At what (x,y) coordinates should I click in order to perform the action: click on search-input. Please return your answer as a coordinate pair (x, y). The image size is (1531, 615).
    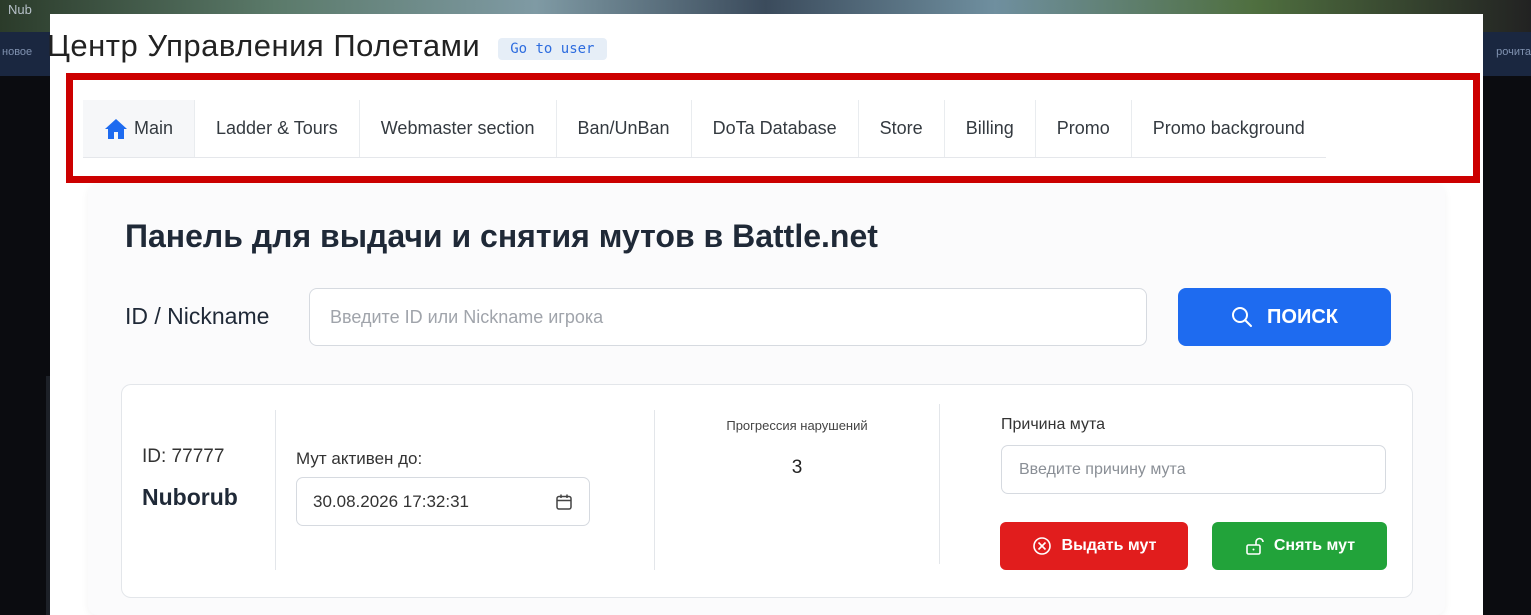
    Looking at the image, I should click on (728, 317).